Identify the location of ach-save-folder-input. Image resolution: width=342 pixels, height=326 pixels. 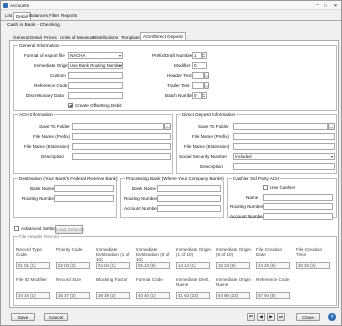
(118, 126).